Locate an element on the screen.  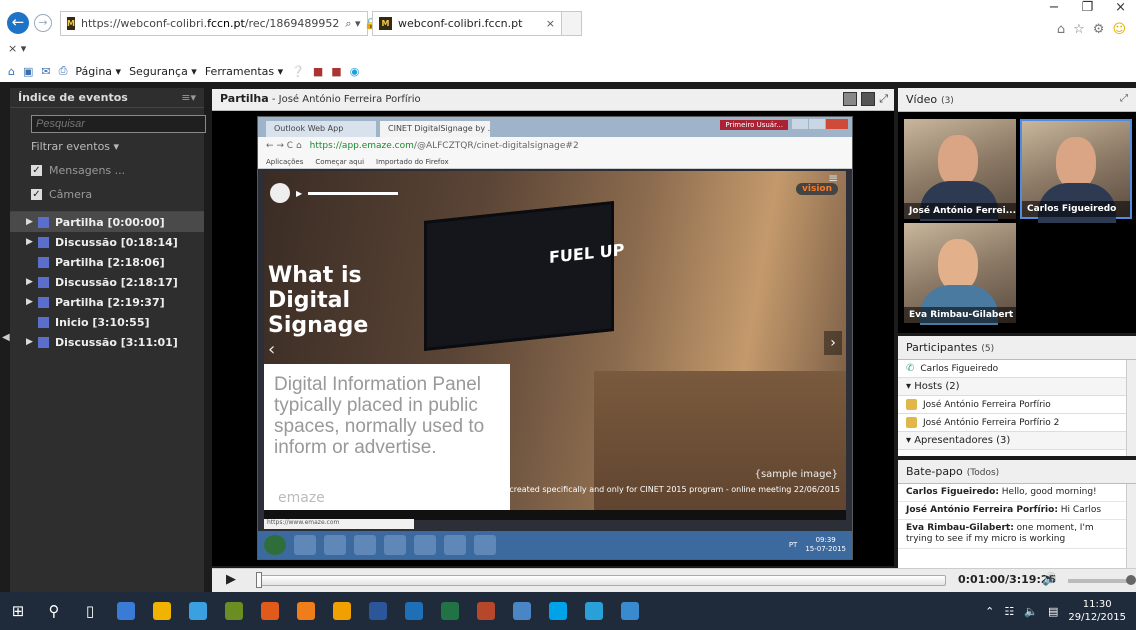
start-icon: ⊞ is located at coordinates (18, 611).